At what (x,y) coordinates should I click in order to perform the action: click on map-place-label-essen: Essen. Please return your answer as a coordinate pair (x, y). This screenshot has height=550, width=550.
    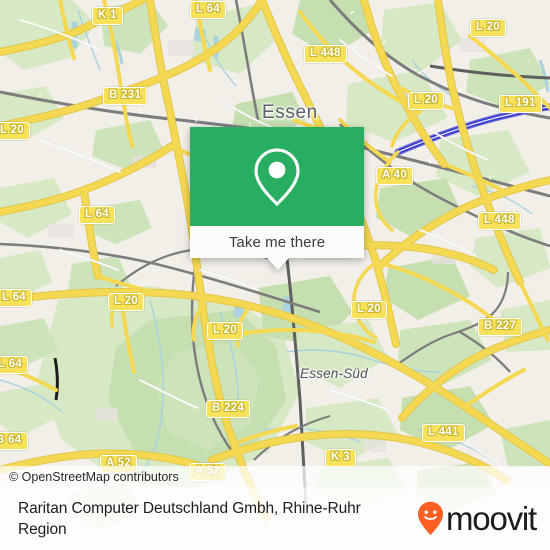
    Looking at the image, I should click on (290, 112).